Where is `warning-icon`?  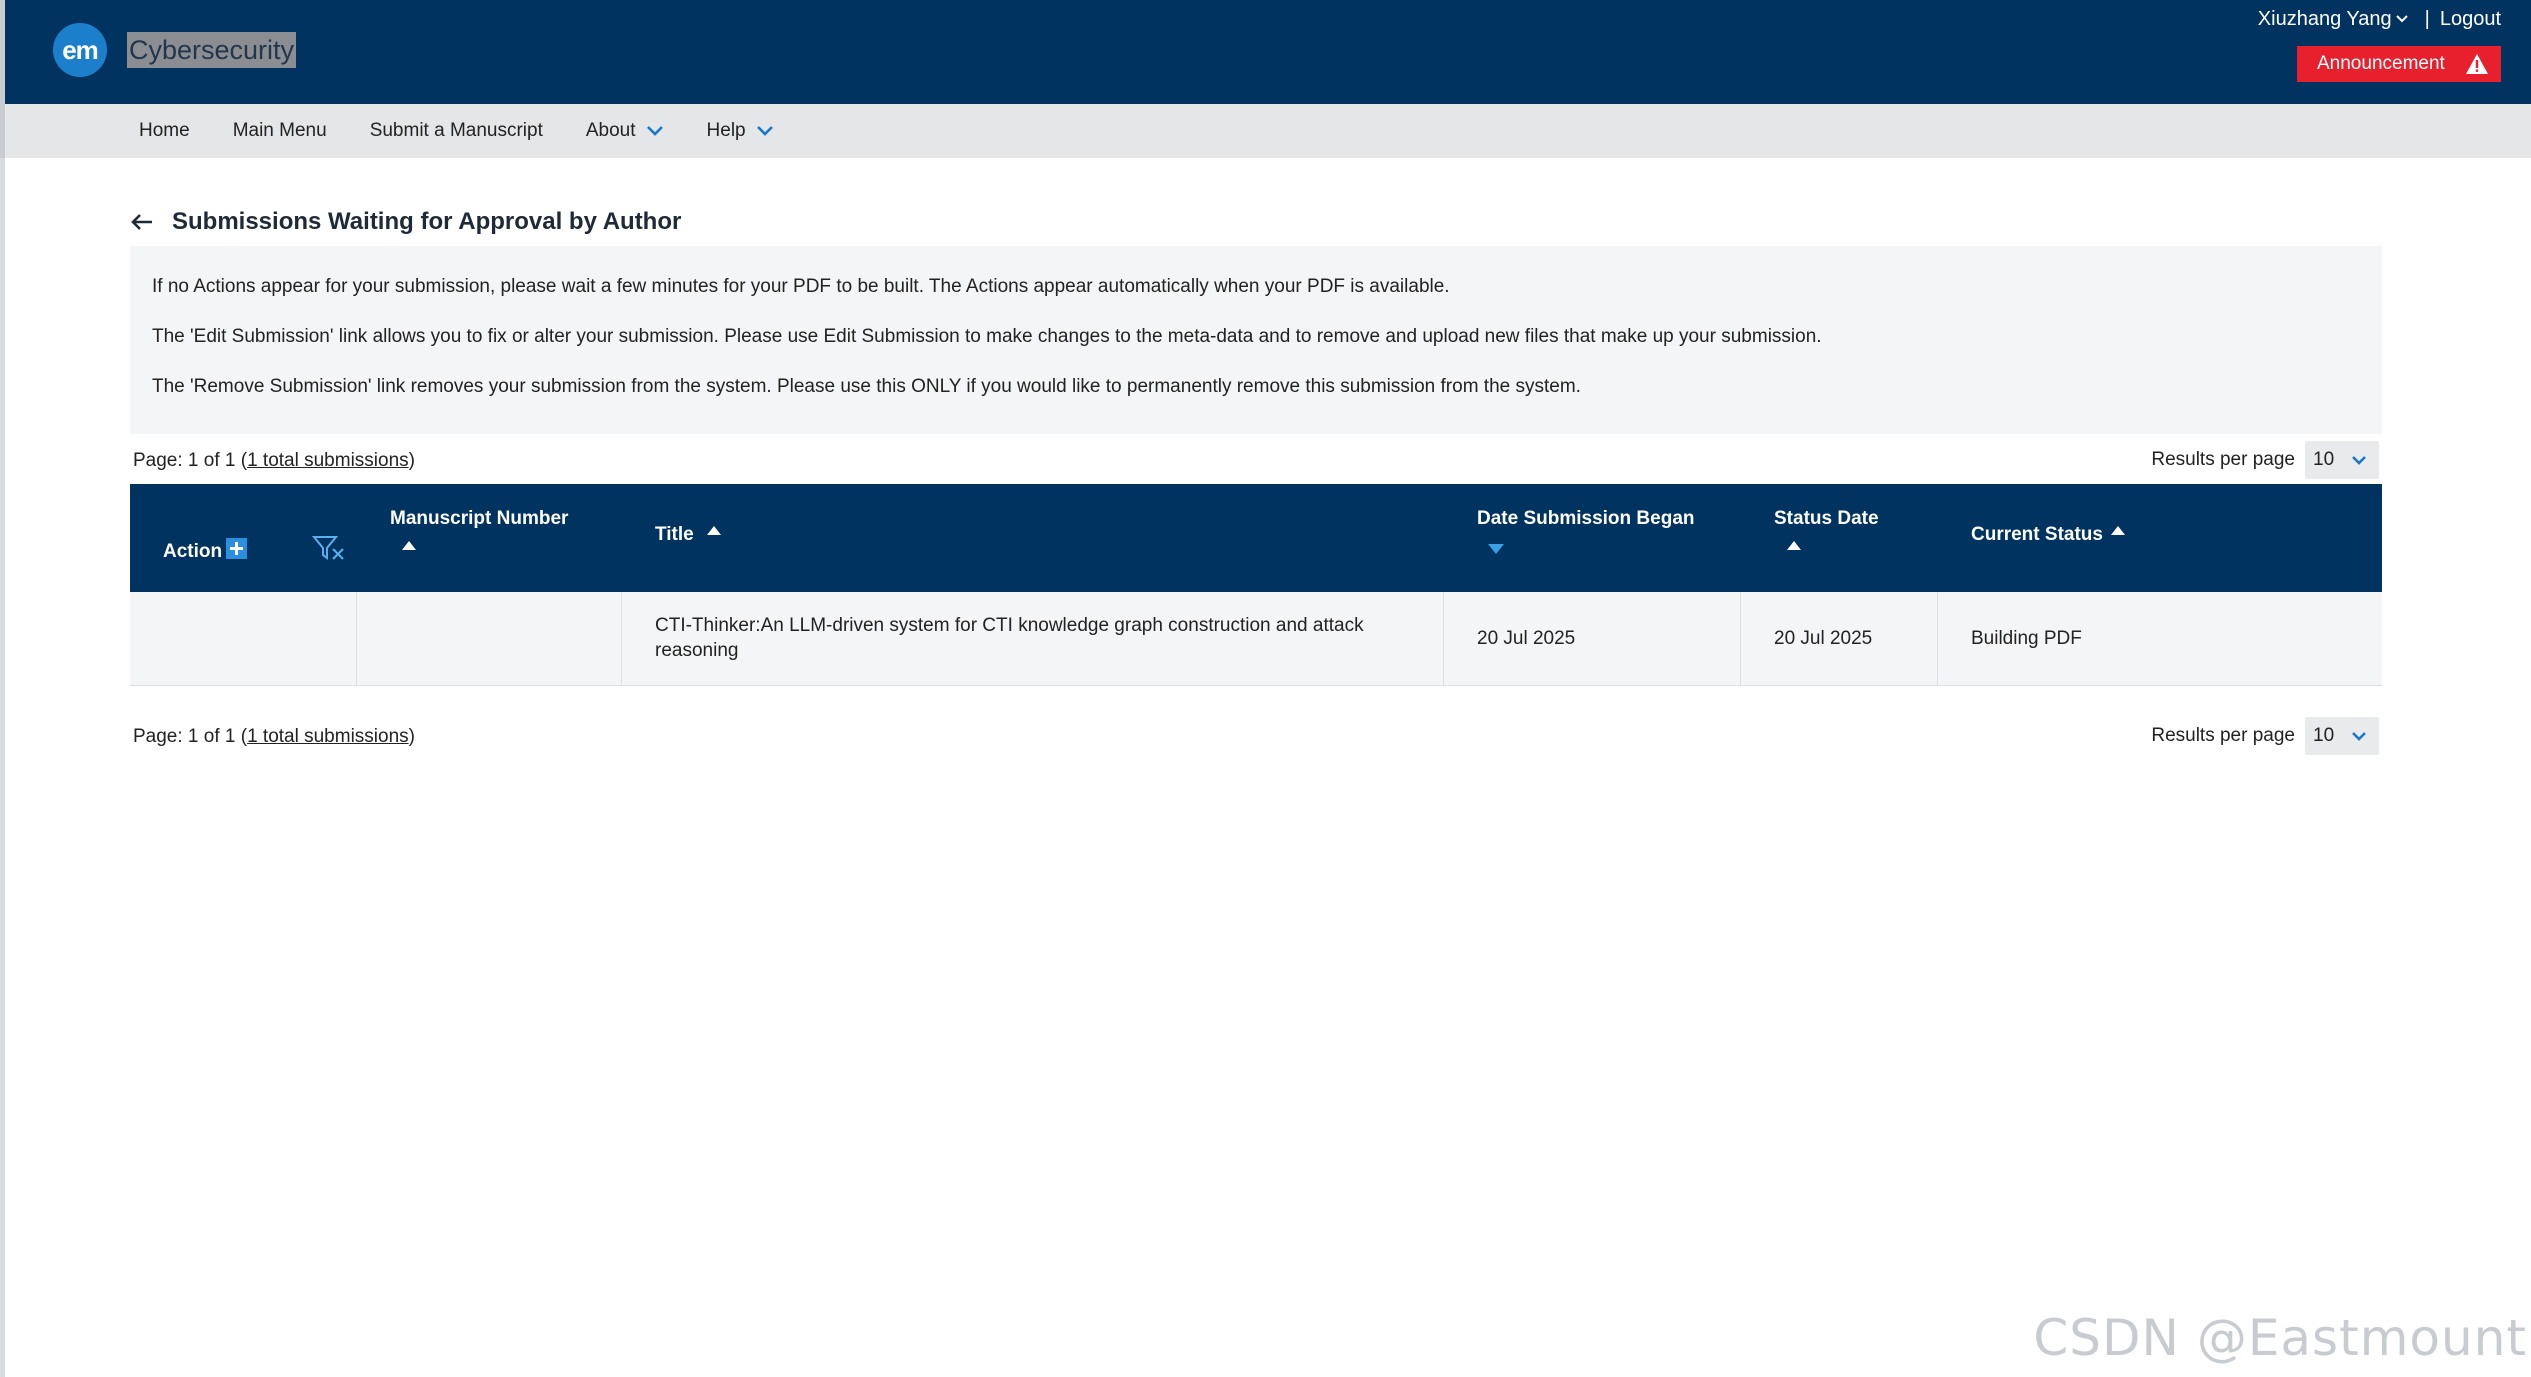 warning-icon is located at coordinates (2476, 64).